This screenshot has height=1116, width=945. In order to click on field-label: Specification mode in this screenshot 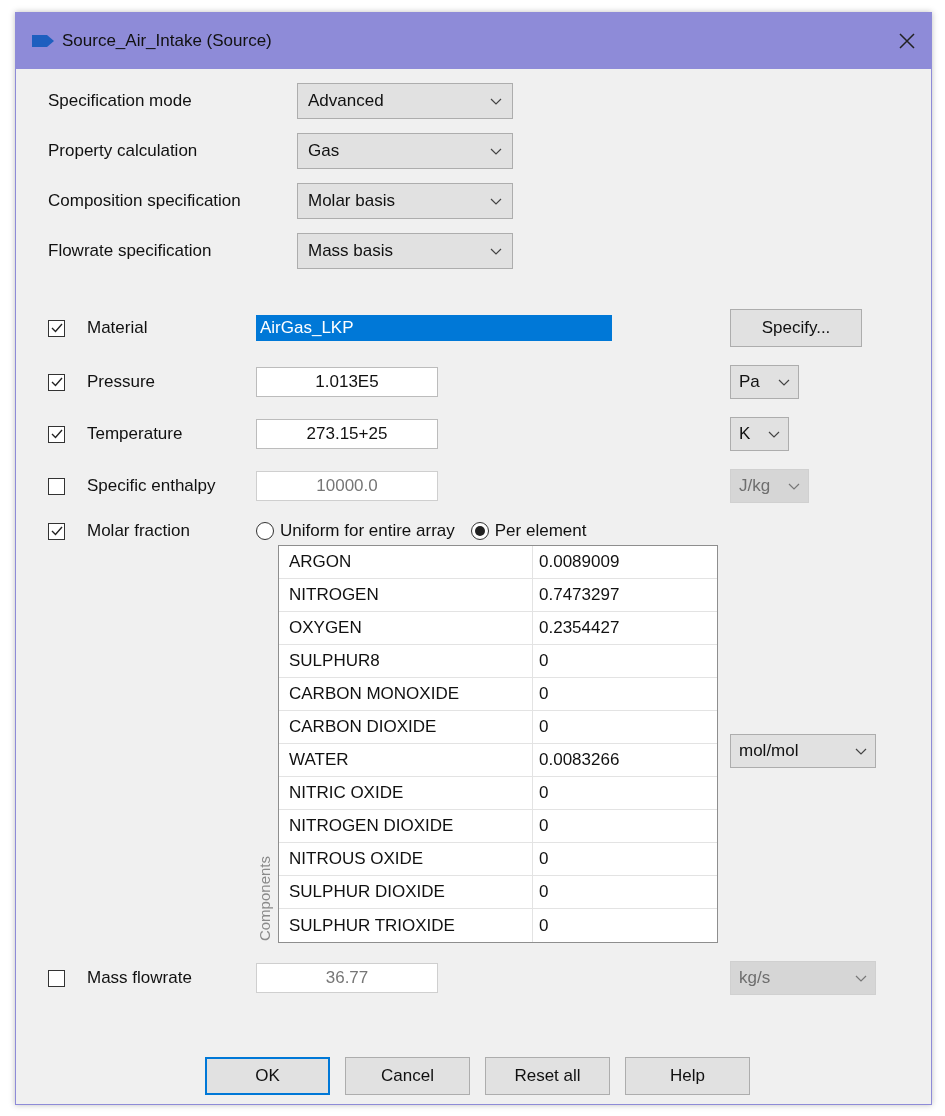, I will do `click(120, 101)`.